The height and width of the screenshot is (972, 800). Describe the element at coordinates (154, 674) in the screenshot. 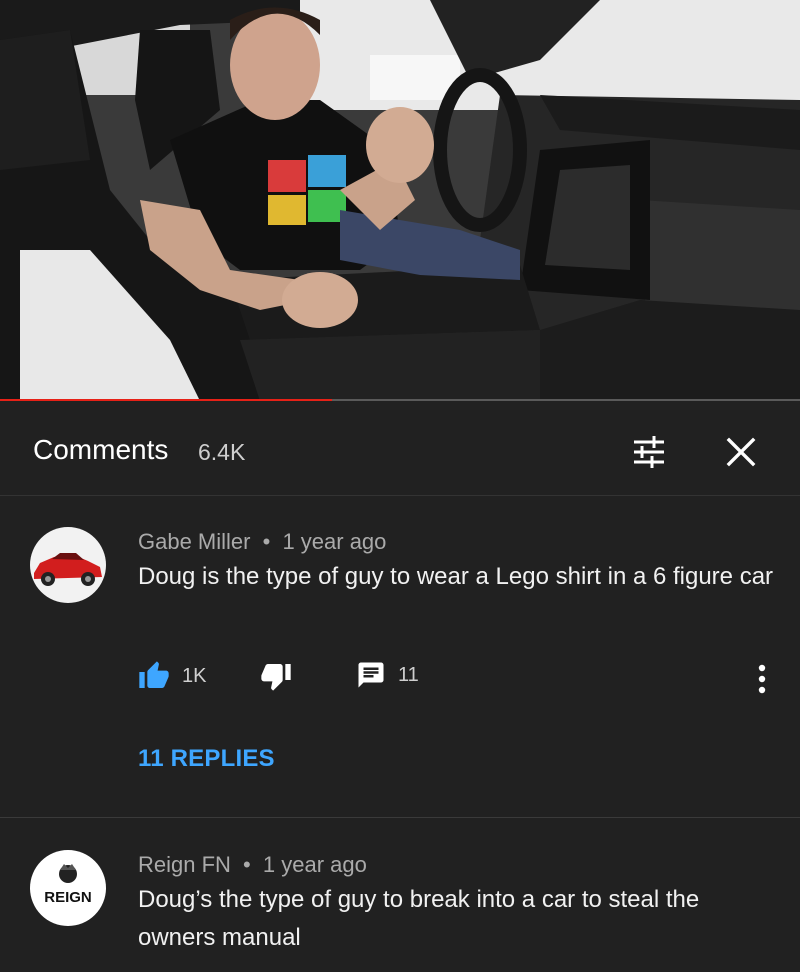

I see `thumbs-up-icon` at that location.